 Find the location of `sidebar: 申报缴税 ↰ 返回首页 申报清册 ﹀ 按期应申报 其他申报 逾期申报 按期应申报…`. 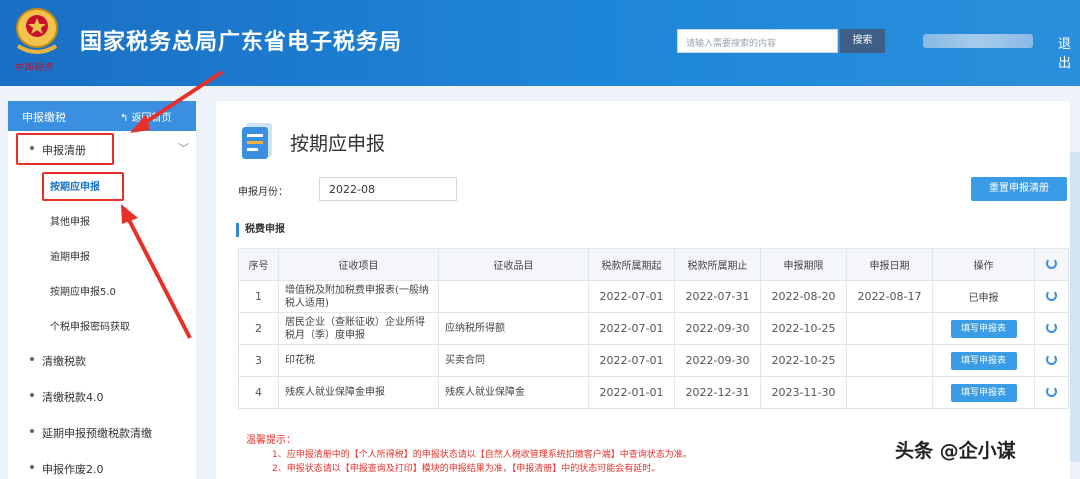

sidebar: 申报缴税 ↰ 返回首页 申报清册 ﹀ 按期应申报 其他申报 逾期申报 按期应申报… is located at coordinates (102, 290).